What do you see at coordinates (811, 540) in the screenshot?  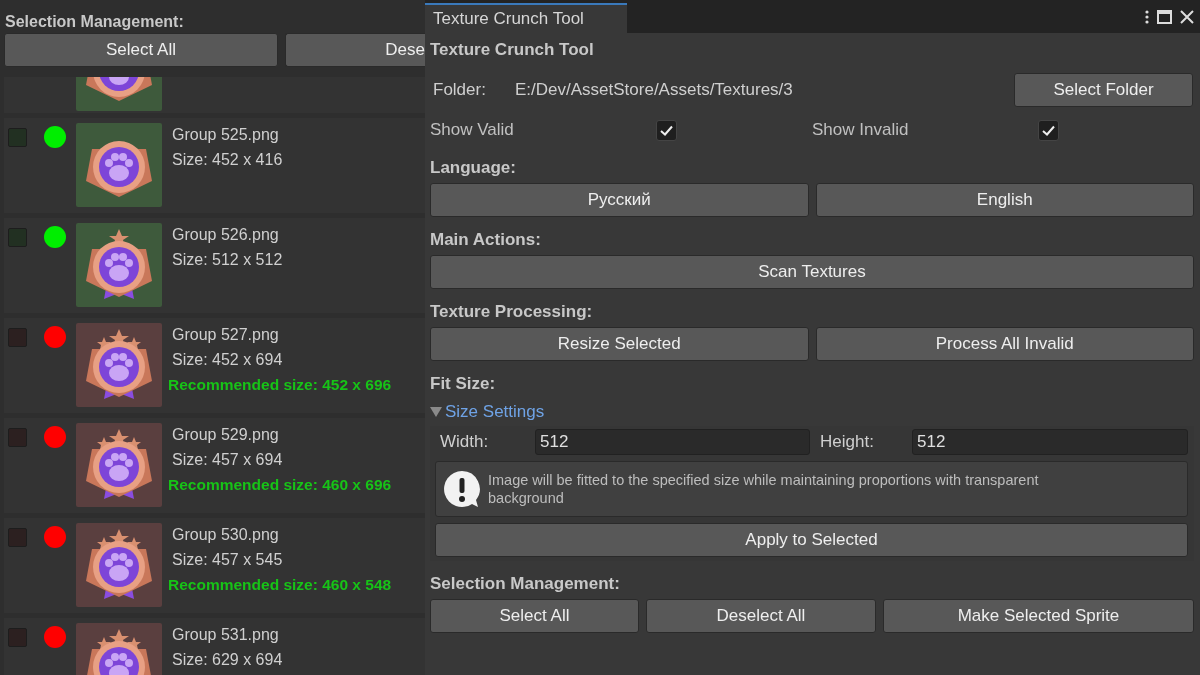 I see `apply-button: Apply to Selected` at bounding box center [811, 540].